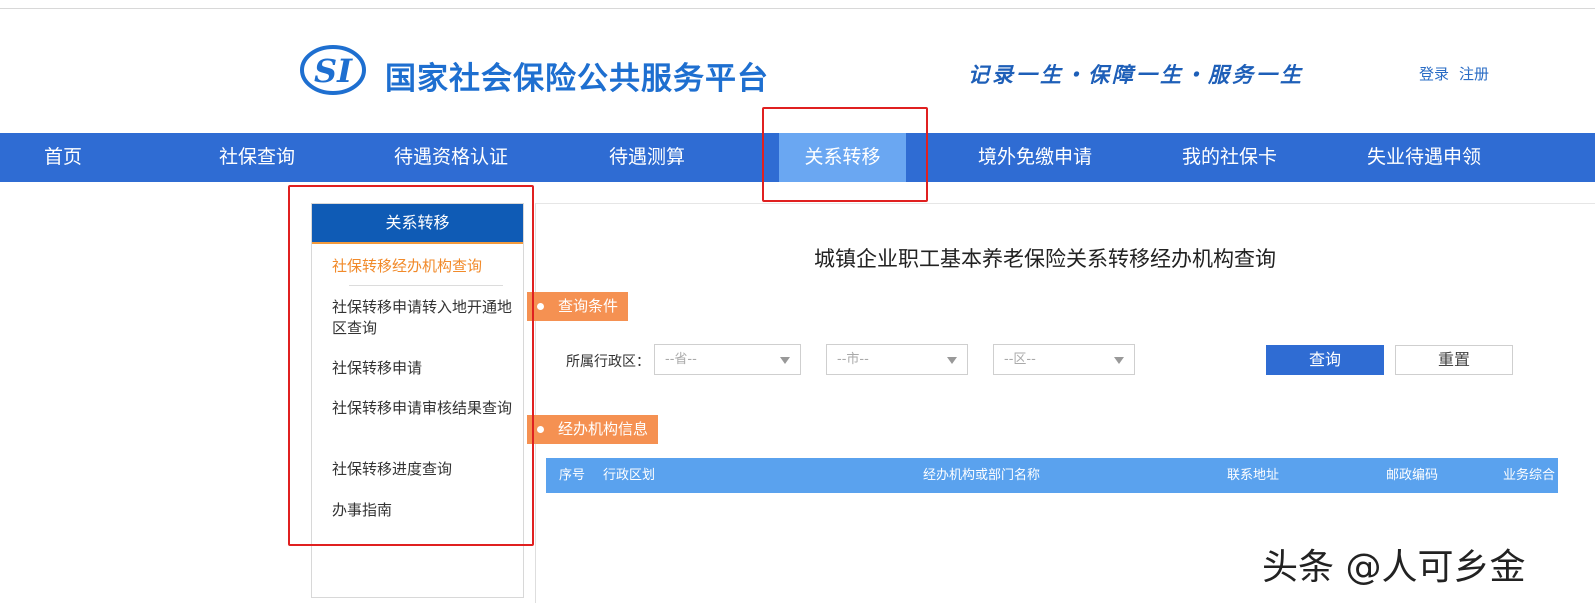 The height and width of the screenshot is (610, 1595). I want to click on city-select: --市--, so click(897, 359).